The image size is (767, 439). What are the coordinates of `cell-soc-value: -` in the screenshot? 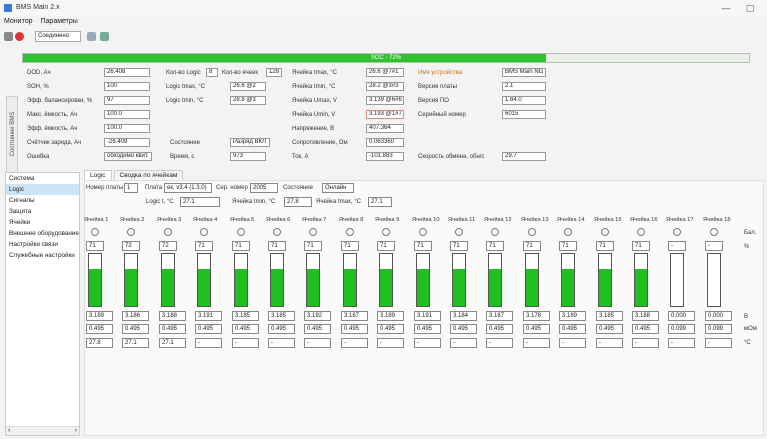 It's located at (677, 246).